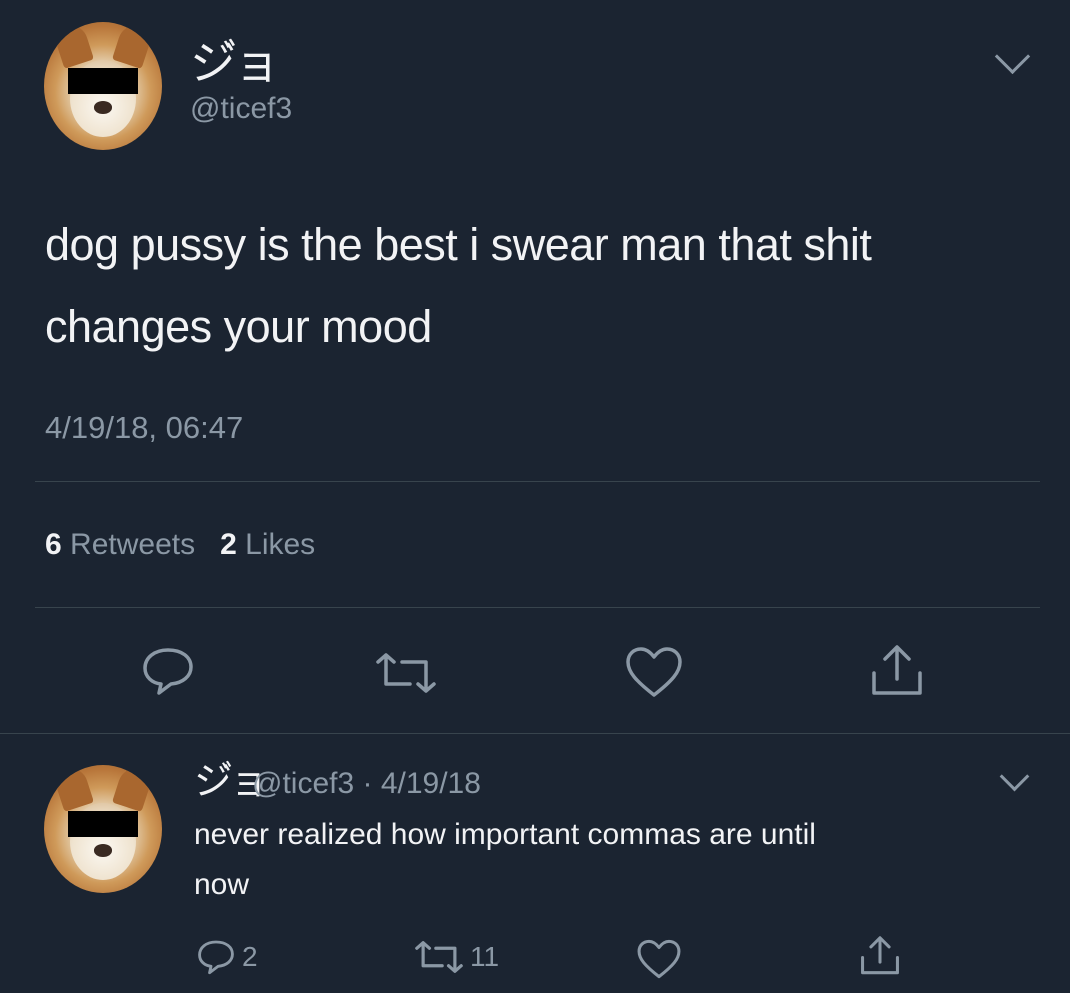  Describe the element at coordinates (250, 956) in the screenshot. I see `reply-count: 2` at that location.